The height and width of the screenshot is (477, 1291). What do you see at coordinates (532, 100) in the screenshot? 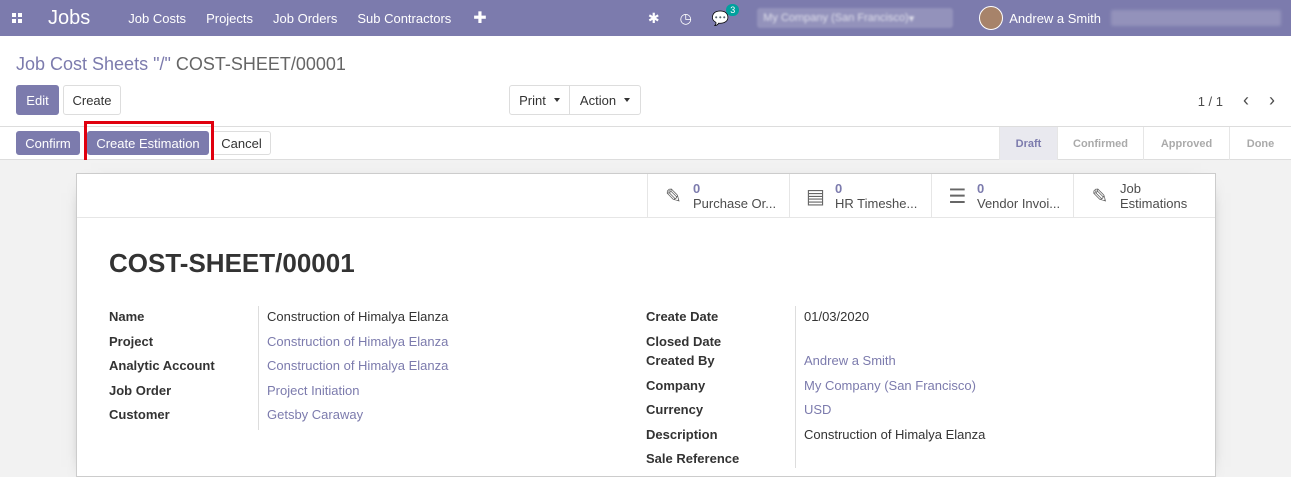
I see `print-label: Print` at bounding box center [532, 100].